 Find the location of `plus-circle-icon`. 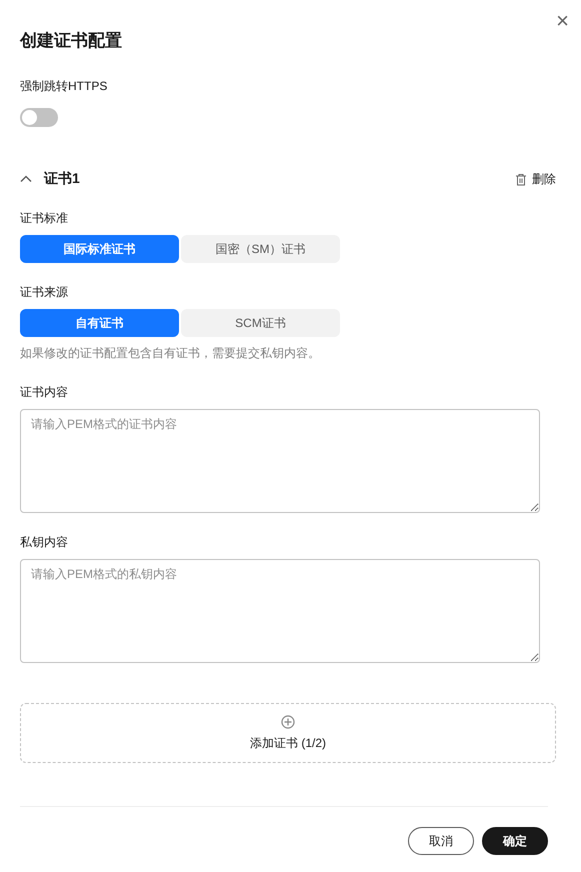

plus-circle-icon is located at coordinates (288, 721).